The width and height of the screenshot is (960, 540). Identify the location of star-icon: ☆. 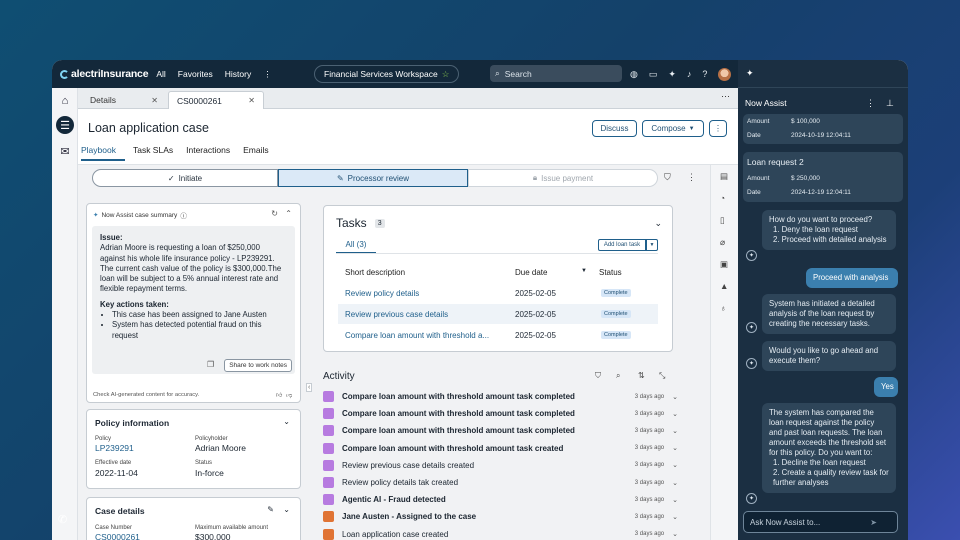
(446, 74).